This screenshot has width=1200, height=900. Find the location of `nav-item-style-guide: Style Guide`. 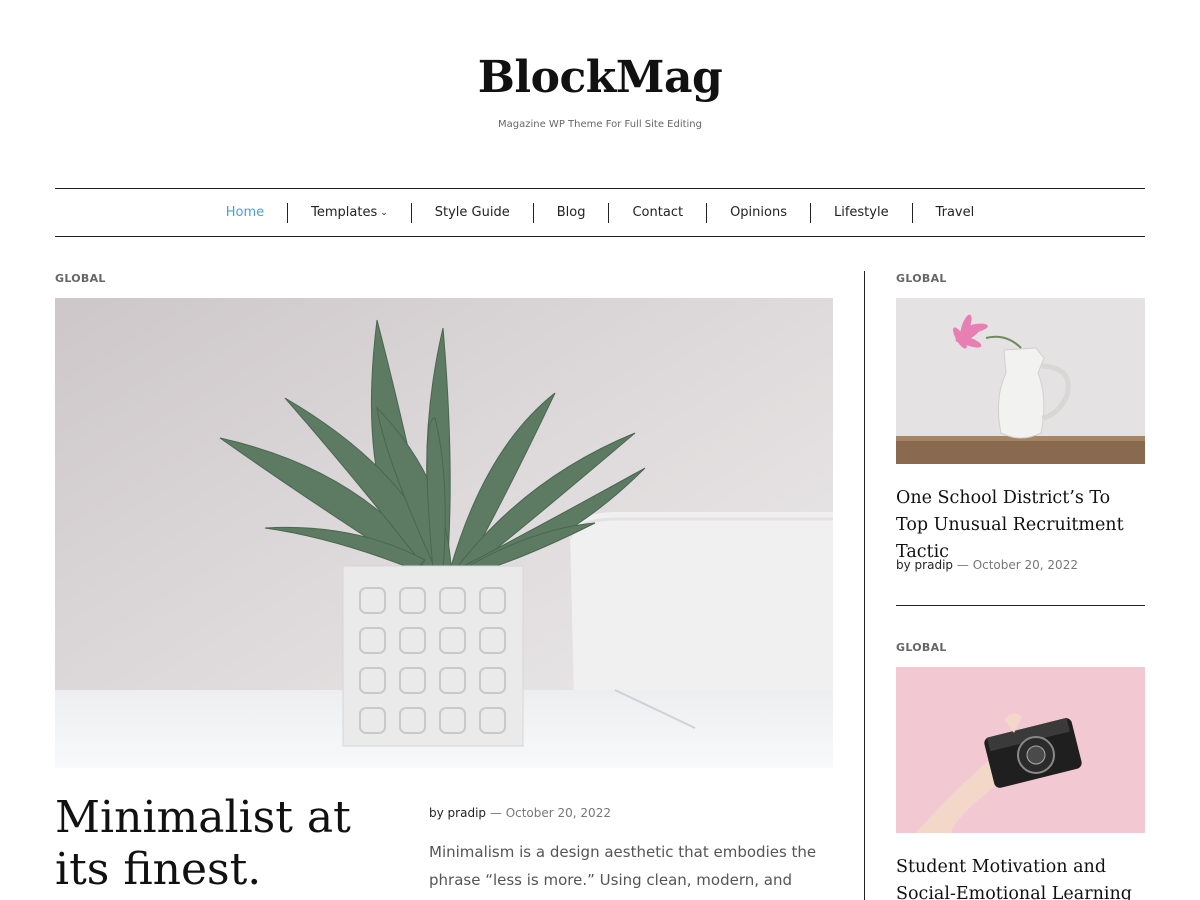

nav-item-style-guide: Style Guide is located at coordinates (471, 212).